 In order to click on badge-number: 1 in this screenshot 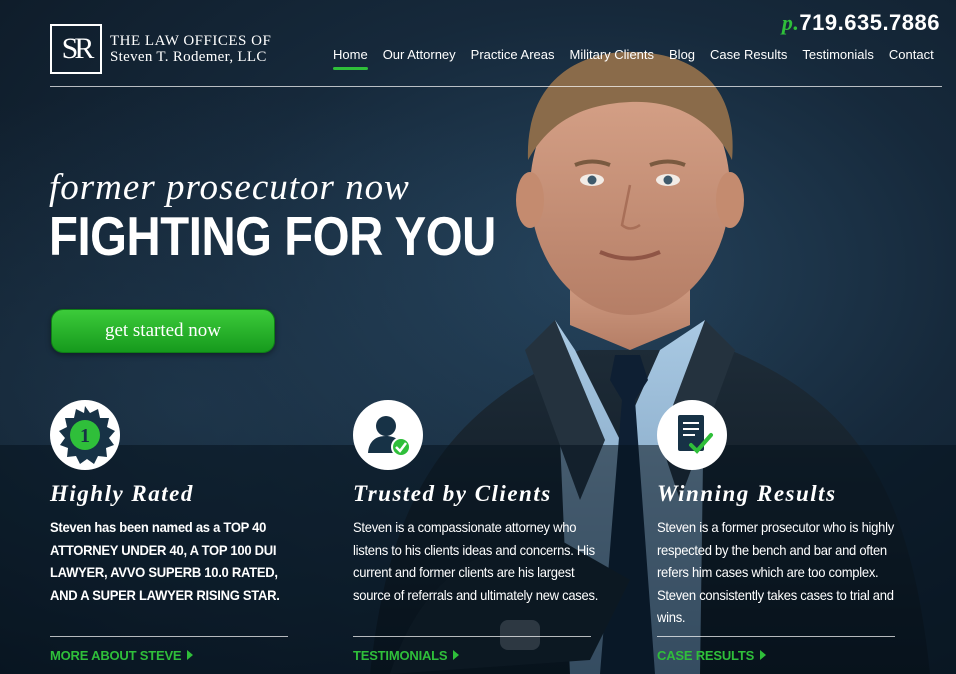, I will do `click(85, 436)`.